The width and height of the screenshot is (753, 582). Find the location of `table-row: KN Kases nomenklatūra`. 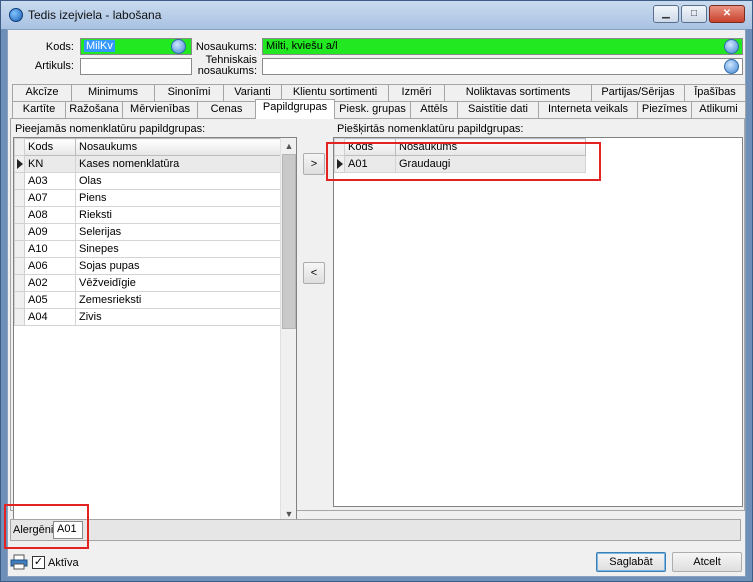

table-row: KN Kases nomenklatūra is located at coordinates (148, 164).